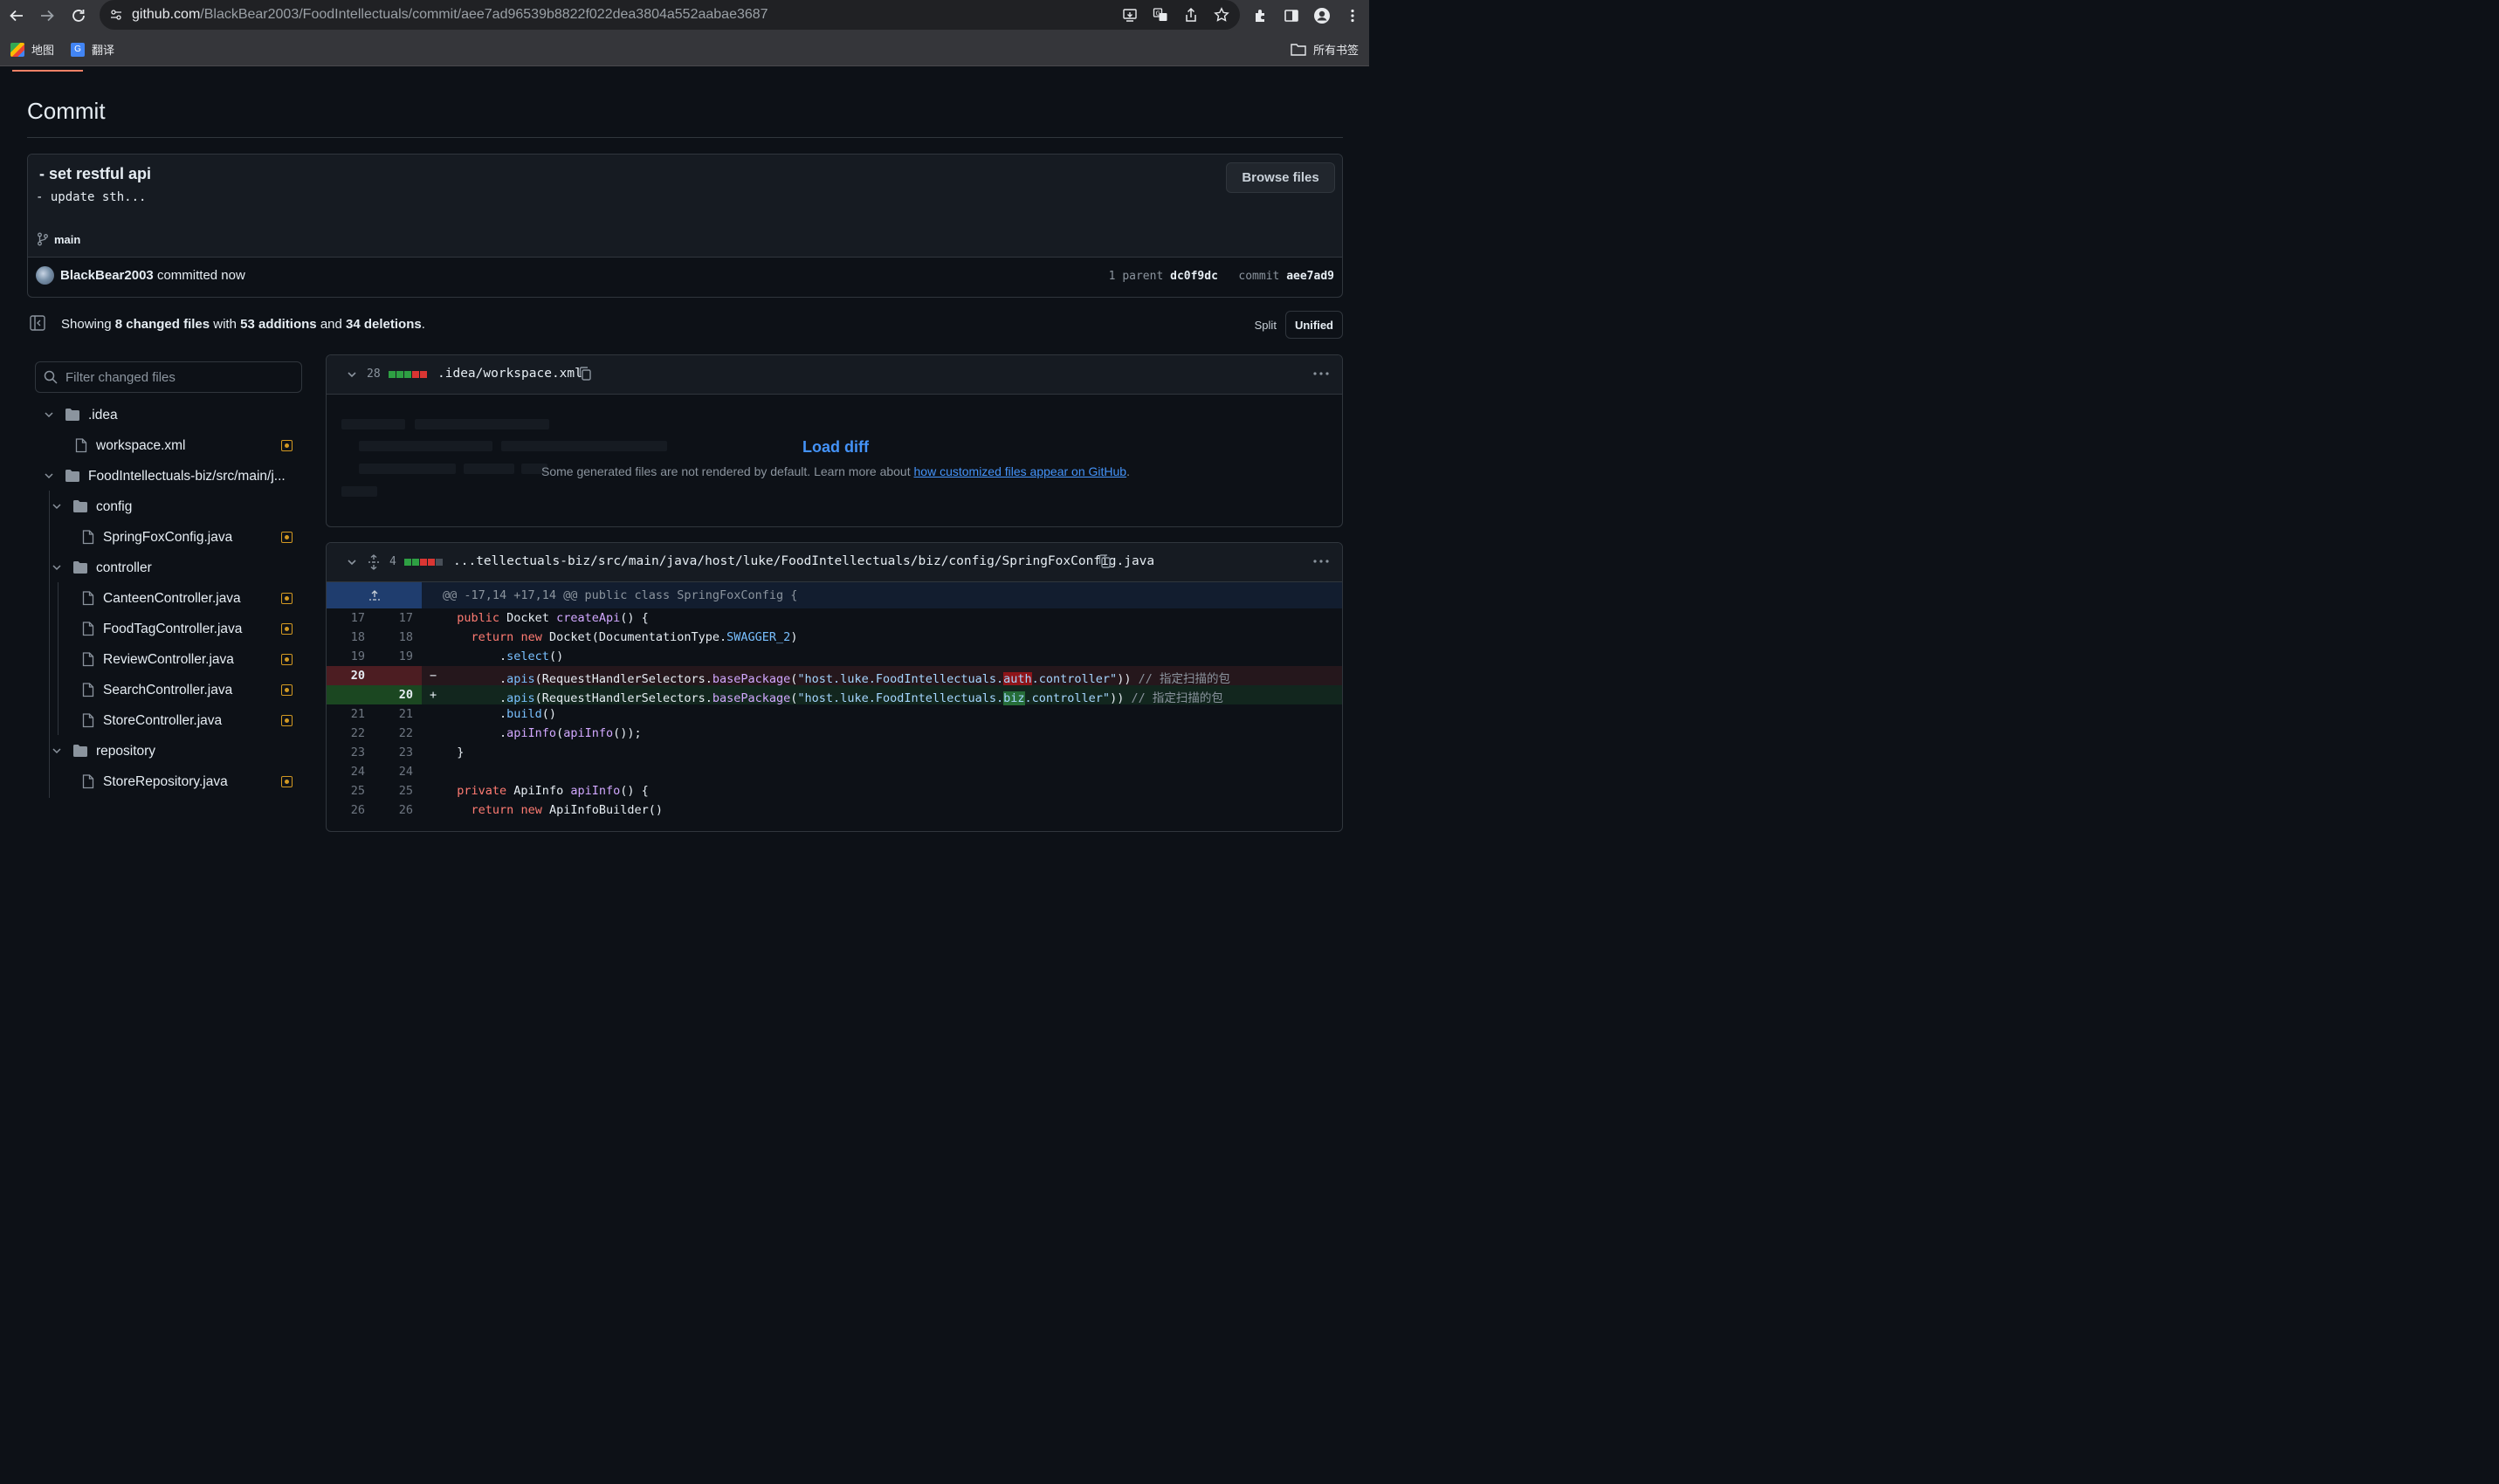 The width and height of the screenshot is (2499, 1484). I want to click on split-view-button: Split, so click(1265, 325).